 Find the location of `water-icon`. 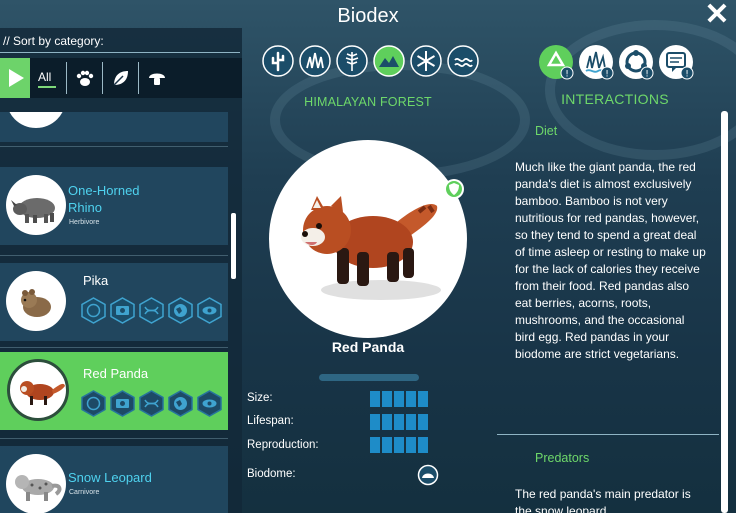

water-icon is located at coordinates (463, 61).